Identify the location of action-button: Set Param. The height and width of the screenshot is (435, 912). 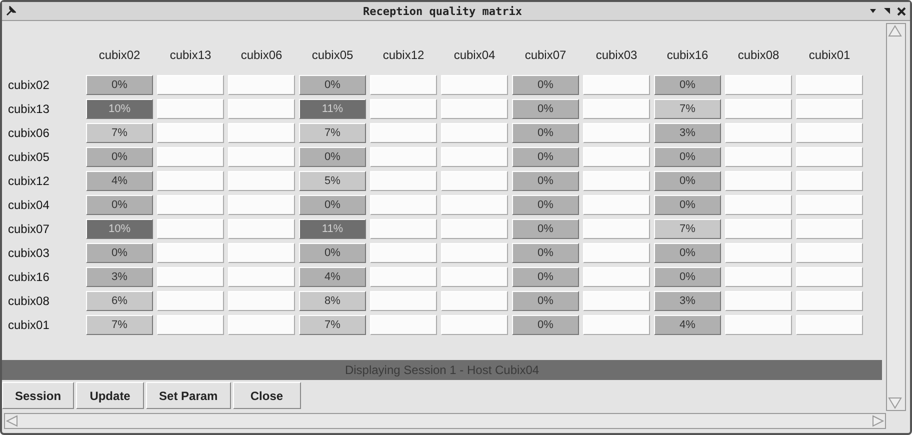
(188, 395).